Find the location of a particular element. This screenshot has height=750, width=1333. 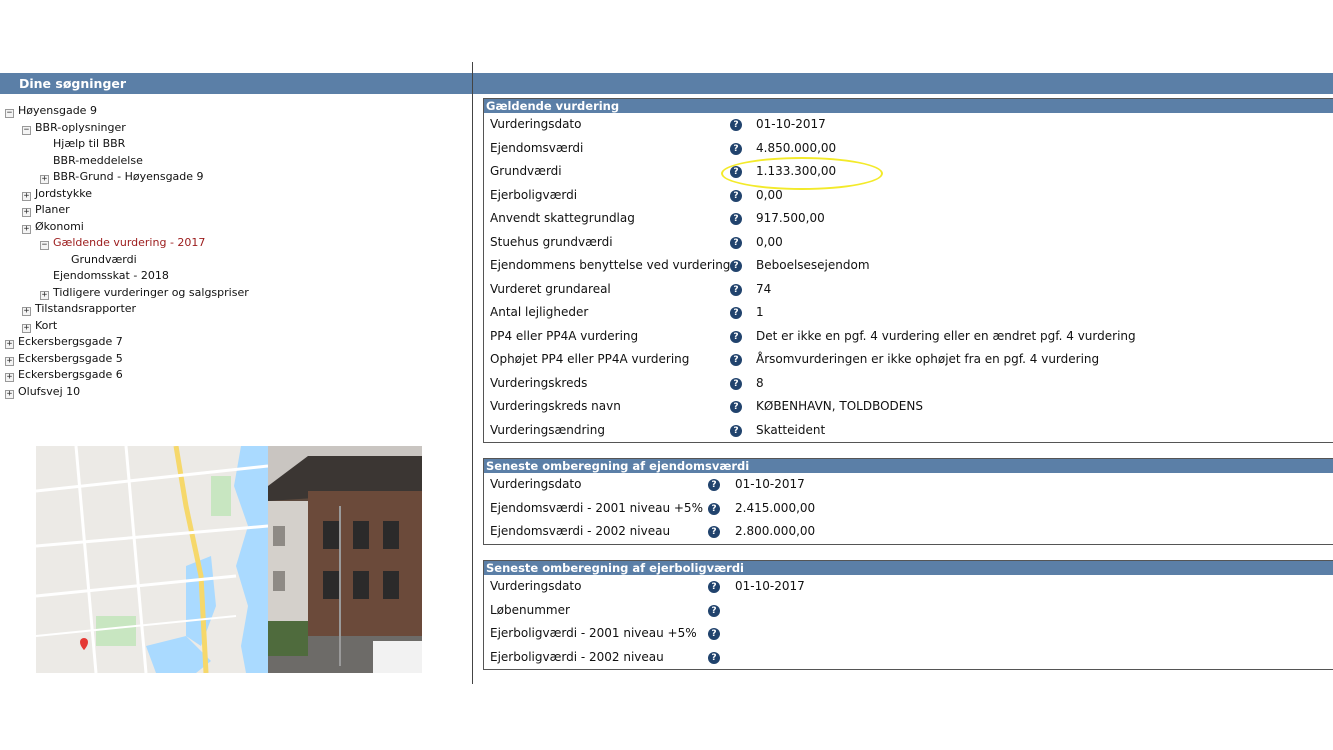

tree-label: Økonomi is located at coordinates (59, 226).